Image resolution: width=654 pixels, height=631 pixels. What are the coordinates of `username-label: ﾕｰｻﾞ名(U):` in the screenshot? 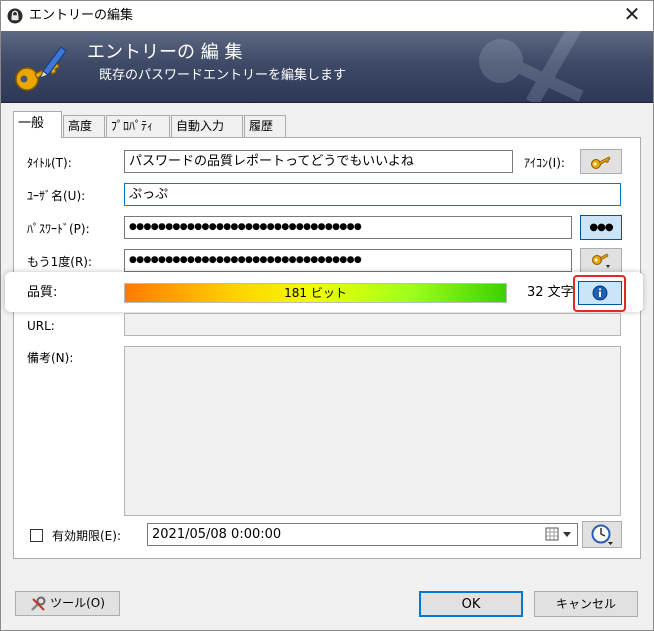 It's located at (56, 196).